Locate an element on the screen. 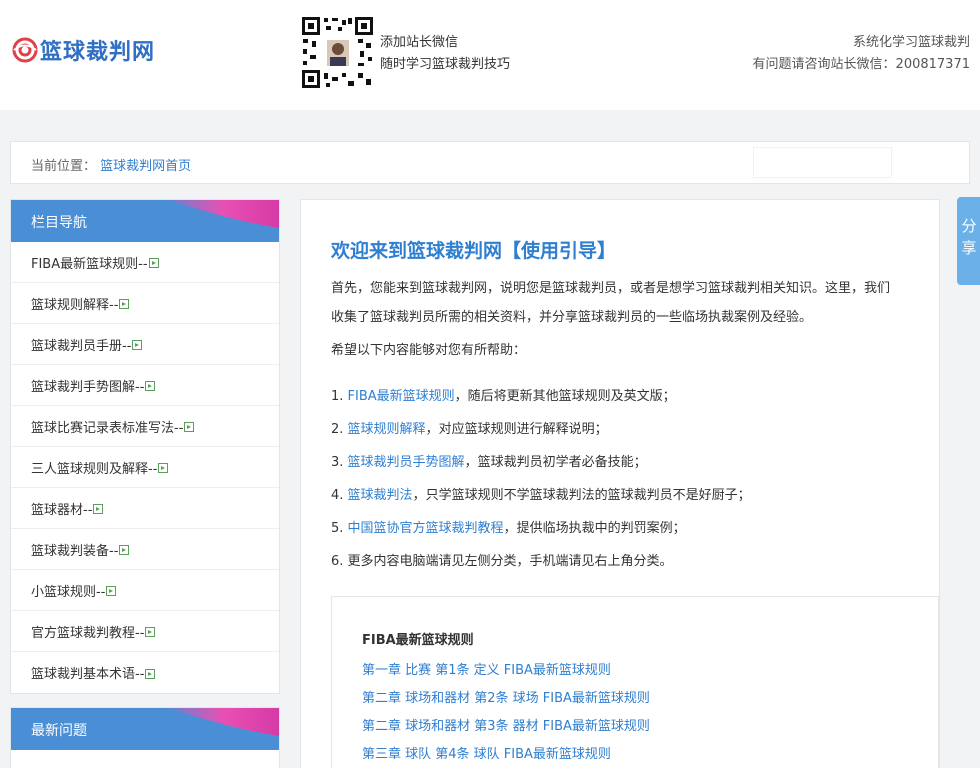 This screenshot has width=980, height=768. sidebar-item: 篮球裁判手势图解-- is located at coordinates (145, 385).